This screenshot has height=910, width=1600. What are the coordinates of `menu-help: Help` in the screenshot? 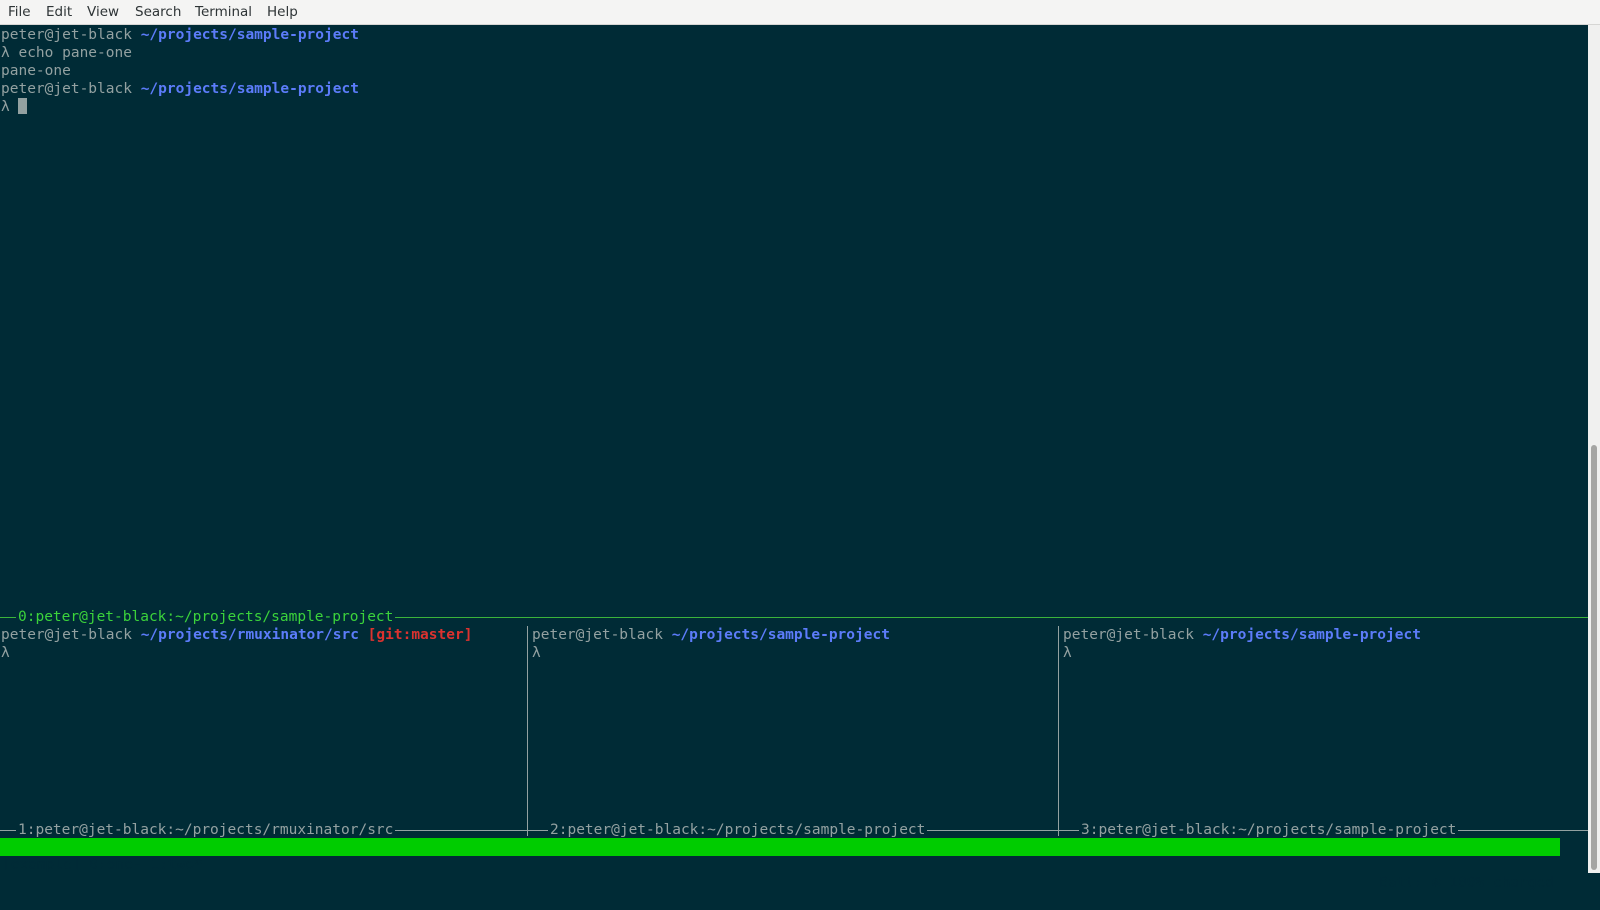 It's located at (282, 12).